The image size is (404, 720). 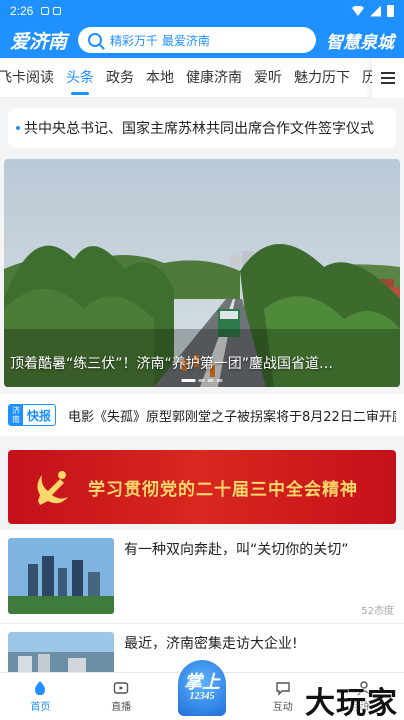 What do you see at coordinates (160, 78) in the screenshot?
I see `tab-local: 本地` at bounding box center [160, 78].